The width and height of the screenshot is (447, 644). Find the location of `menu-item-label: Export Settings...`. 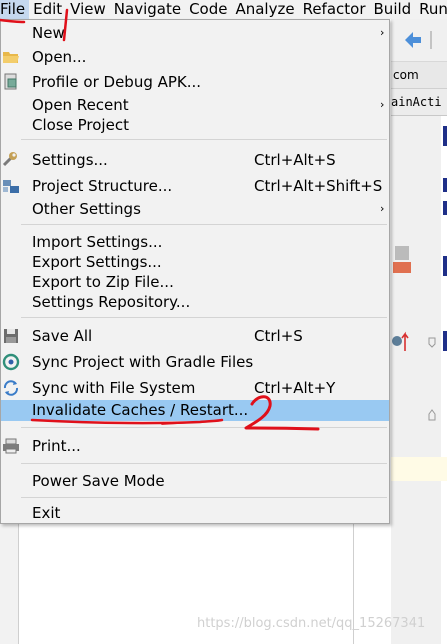

menu-item-label: Export Settings... is located at coordinates (97, 262).